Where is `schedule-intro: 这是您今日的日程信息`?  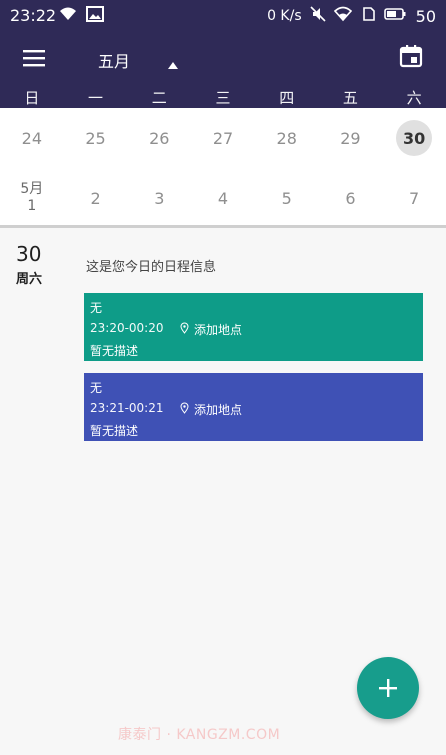 schedule-intro: 这是您今日的日程信息 is located at coordinates (151, 267).